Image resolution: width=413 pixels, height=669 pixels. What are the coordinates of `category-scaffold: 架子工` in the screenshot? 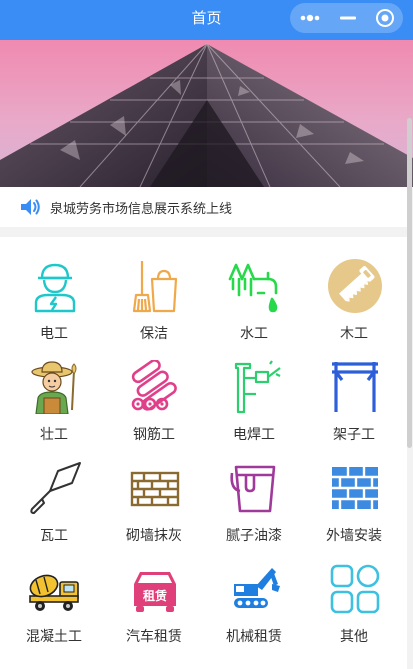 It's located at (354, 390).